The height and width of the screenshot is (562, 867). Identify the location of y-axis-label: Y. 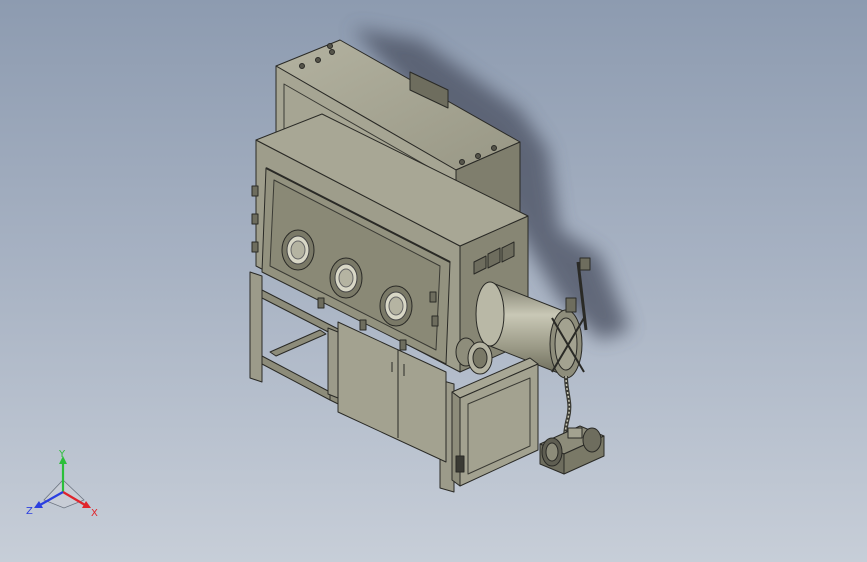
(62, 454).